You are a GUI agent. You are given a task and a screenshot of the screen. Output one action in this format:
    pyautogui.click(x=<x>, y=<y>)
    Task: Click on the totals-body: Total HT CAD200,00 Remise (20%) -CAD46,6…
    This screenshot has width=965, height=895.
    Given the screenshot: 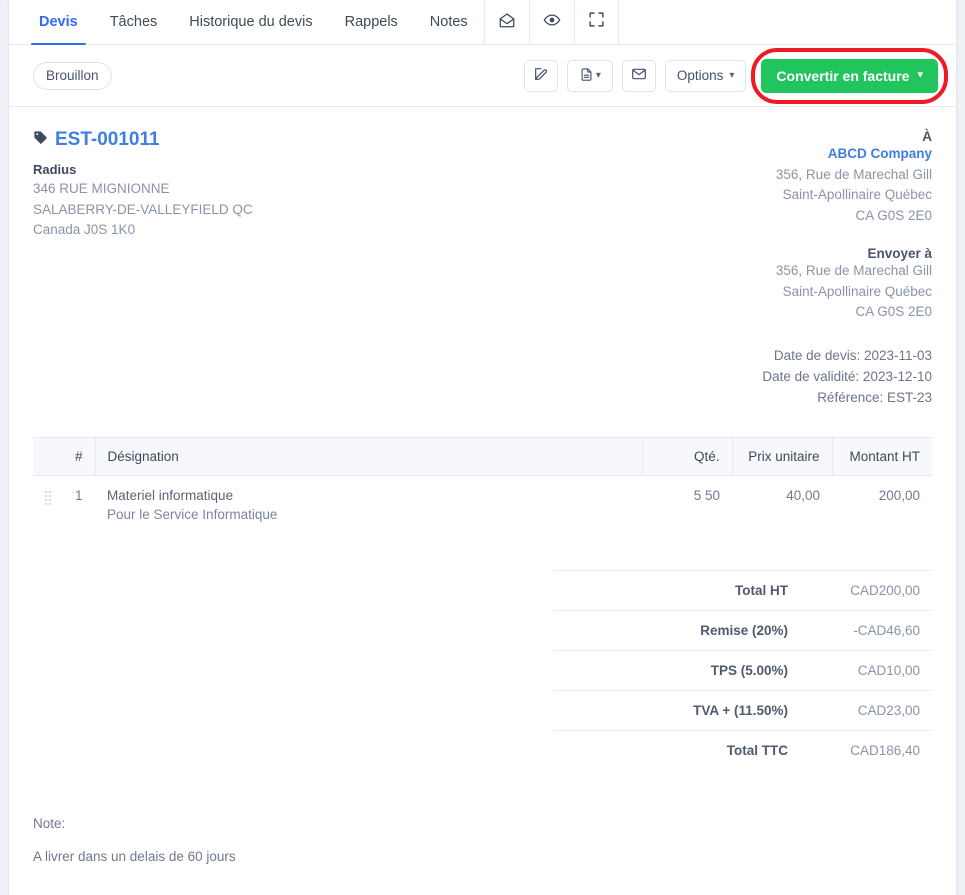 What is the action you would take?
    pyautogui.click(x=743, y=669)
    